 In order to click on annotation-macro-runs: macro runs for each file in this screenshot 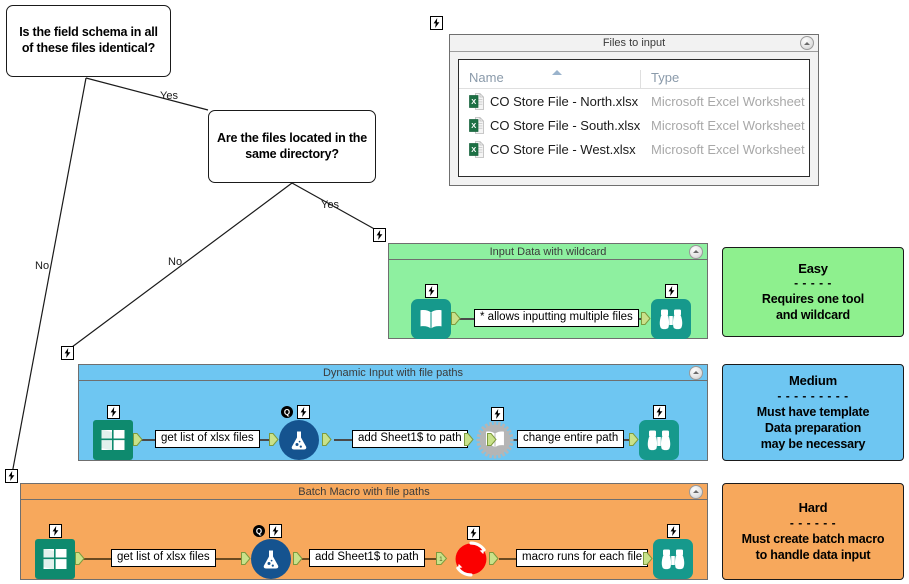, I will do `click(582, 558)`.